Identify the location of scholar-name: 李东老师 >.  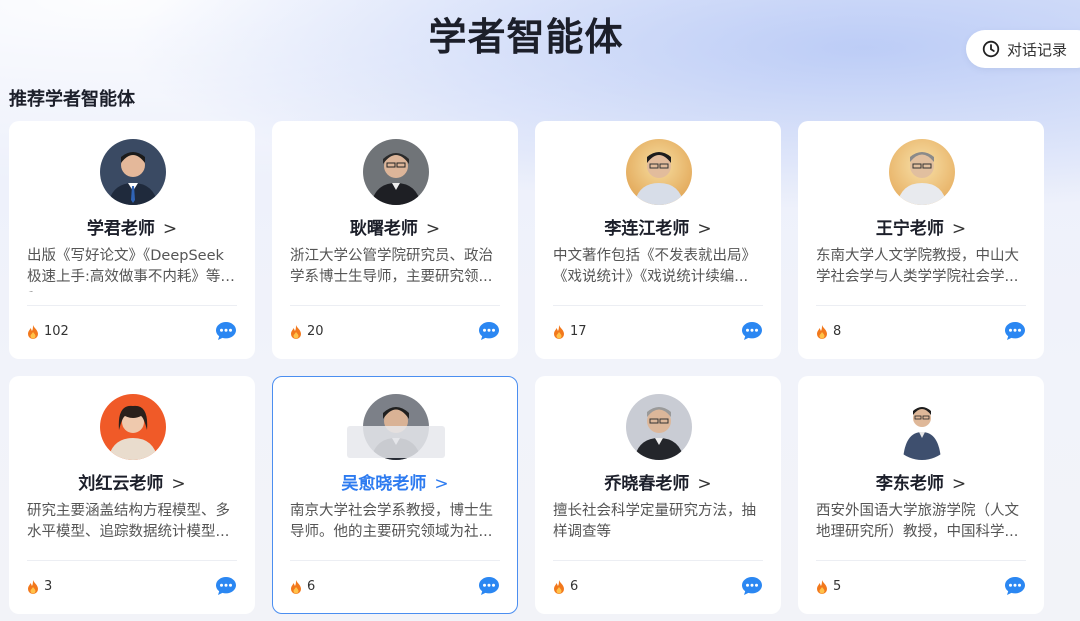
(921, 481).